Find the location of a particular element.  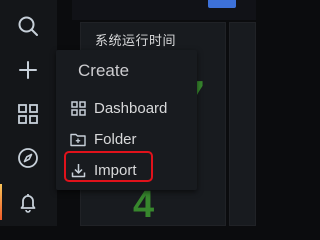

bell-icon is located at coordinates (28, 202).